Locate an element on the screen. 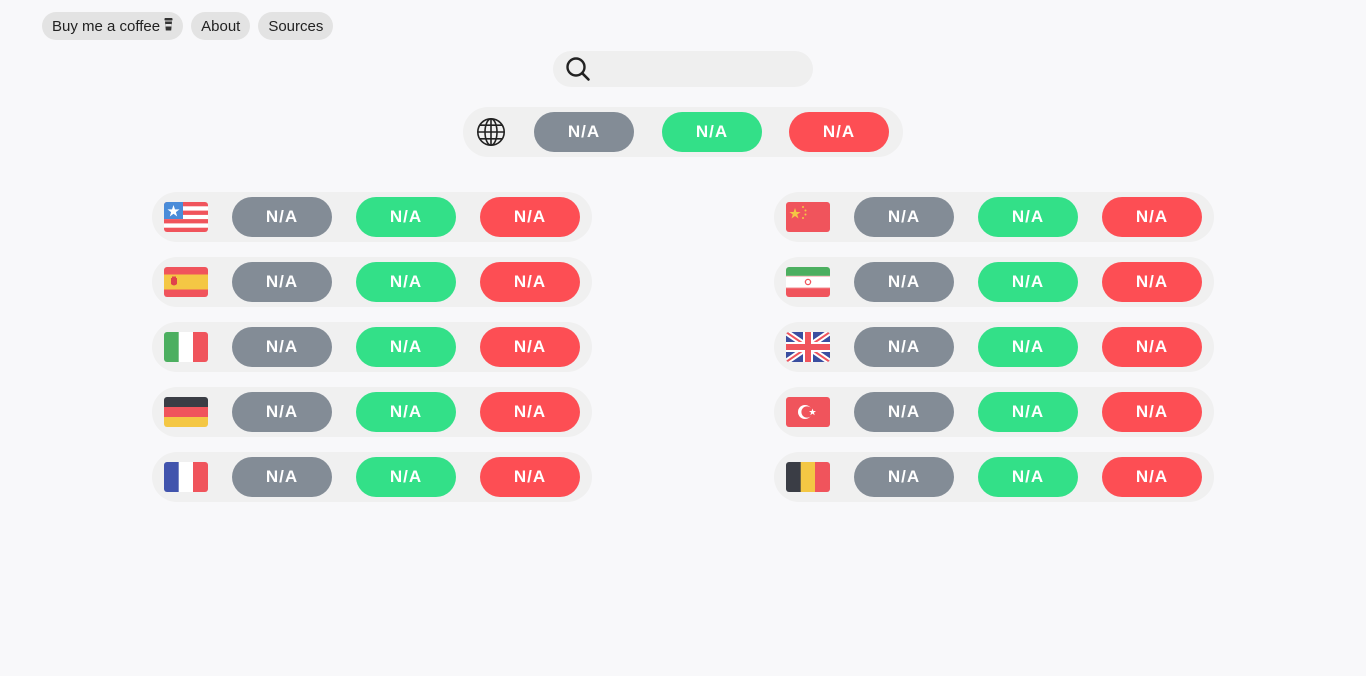 The image size is (1366, 676). country-row-spain: N/A N/A N/A is located at coordinates (372, 282).